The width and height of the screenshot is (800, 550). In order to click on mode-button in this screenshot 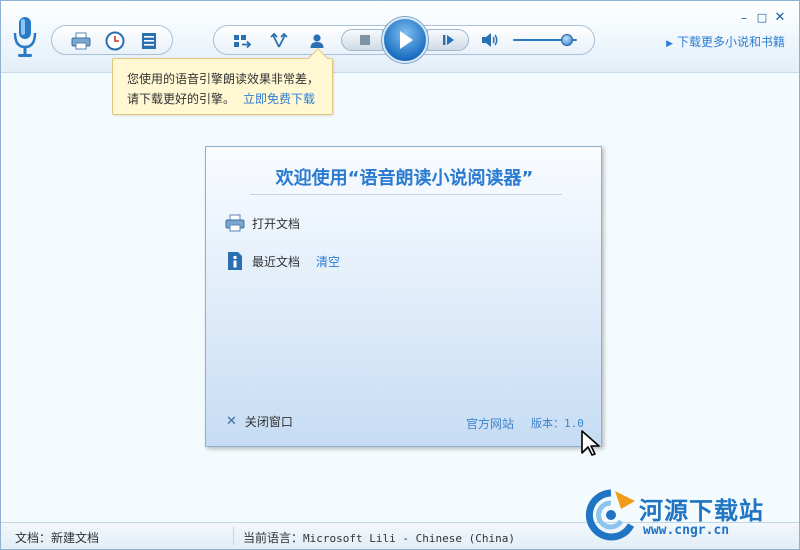, I will do `click(243, 41)`.